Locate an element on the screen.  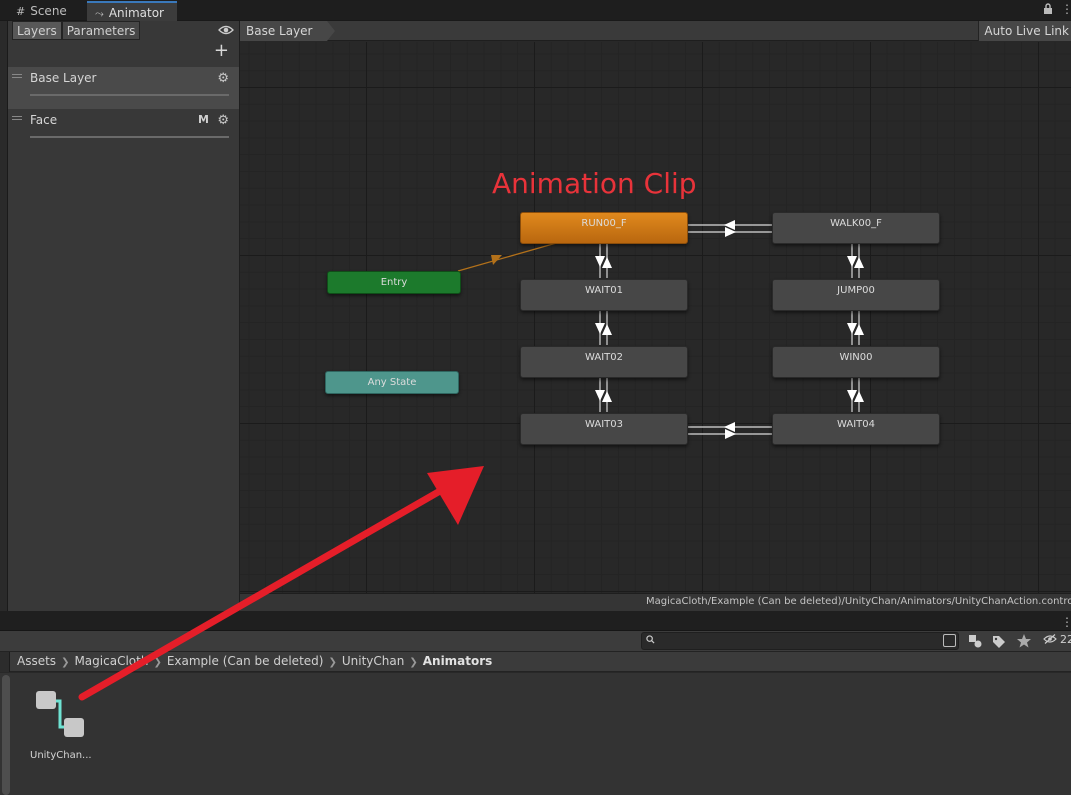
layer-item-face: Face M ⚙ is located at coordinates (123, 130).